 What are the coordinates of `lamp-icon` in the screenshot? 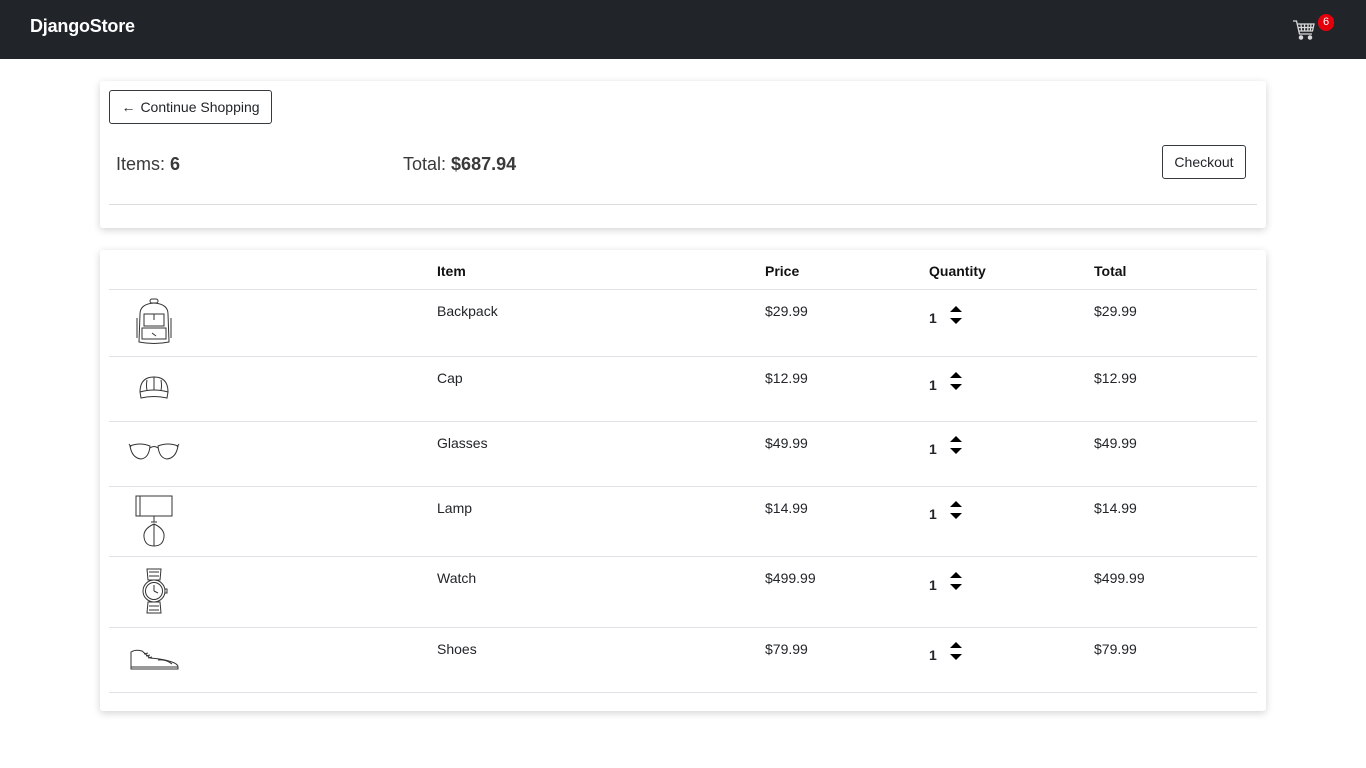 It's located at (154, 521).